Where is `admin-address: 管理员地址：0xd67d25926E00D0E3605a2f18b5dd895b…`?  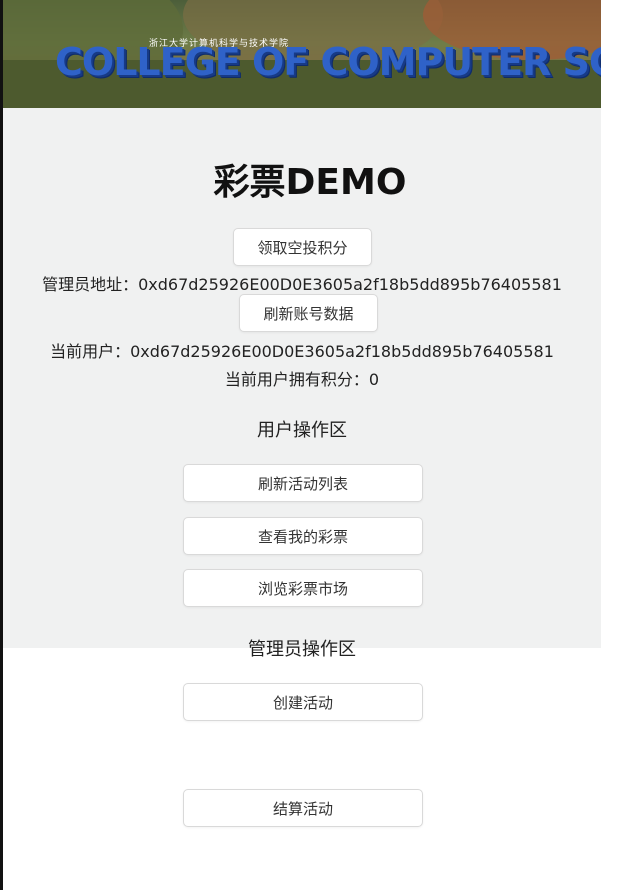
admin-address: 管理员地址：0xd67d25926E00D0E3605a2f18b5dd895b… is located at coordinates (302, 284).